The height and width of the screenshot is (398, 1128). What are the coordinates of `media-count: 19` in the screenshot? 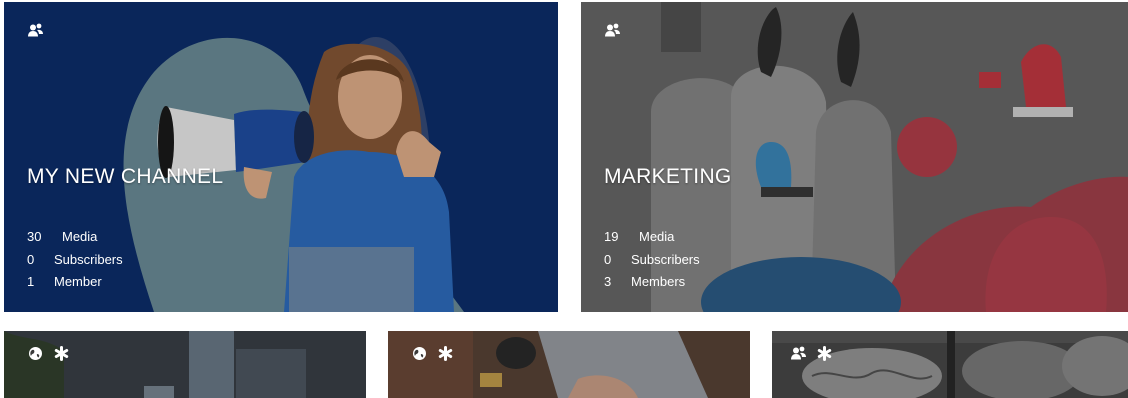 It's located at (611, 236).